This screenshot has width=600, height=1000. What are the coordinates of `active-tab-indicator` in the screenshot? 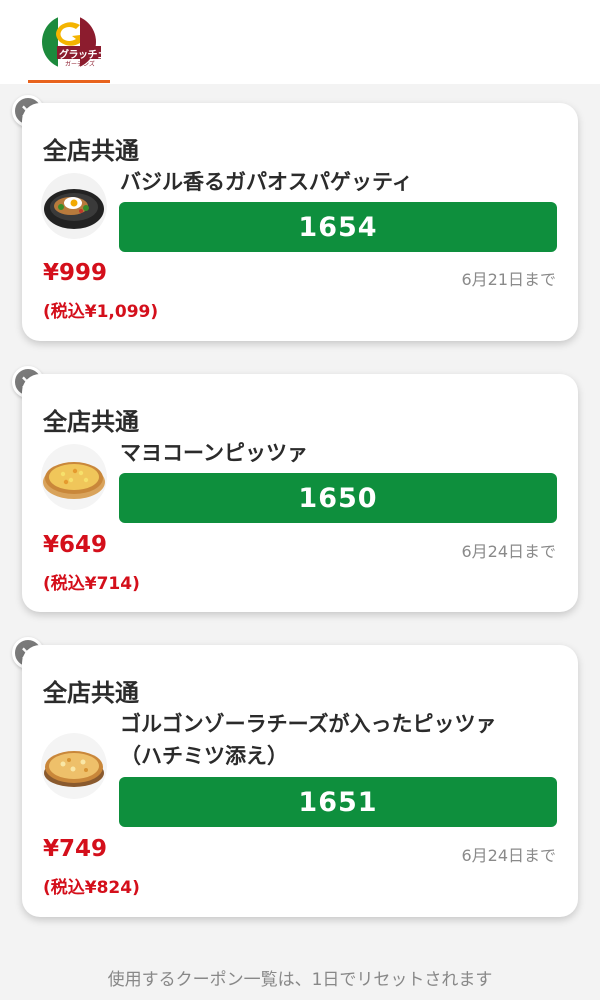 It's located at (69, 81).